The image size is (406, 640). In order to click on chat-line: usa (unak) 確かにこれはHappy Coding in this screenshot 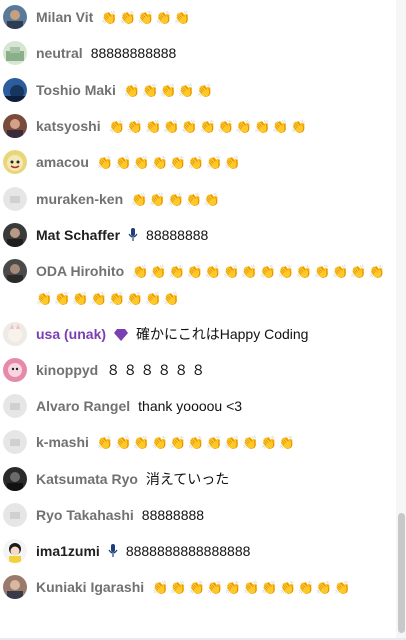, I will do `click(212, 335)`.